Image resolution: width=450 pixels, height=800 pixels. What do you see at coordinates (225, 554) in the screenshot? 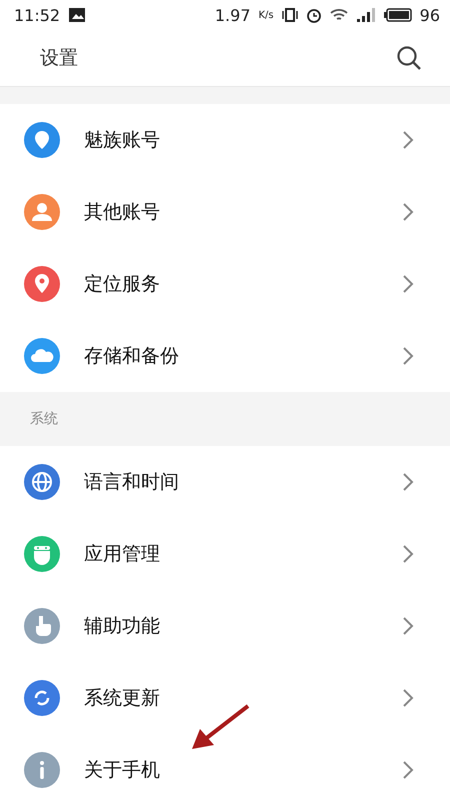
I see `settings-item: 应用管理` at bounding box center [225, 554].